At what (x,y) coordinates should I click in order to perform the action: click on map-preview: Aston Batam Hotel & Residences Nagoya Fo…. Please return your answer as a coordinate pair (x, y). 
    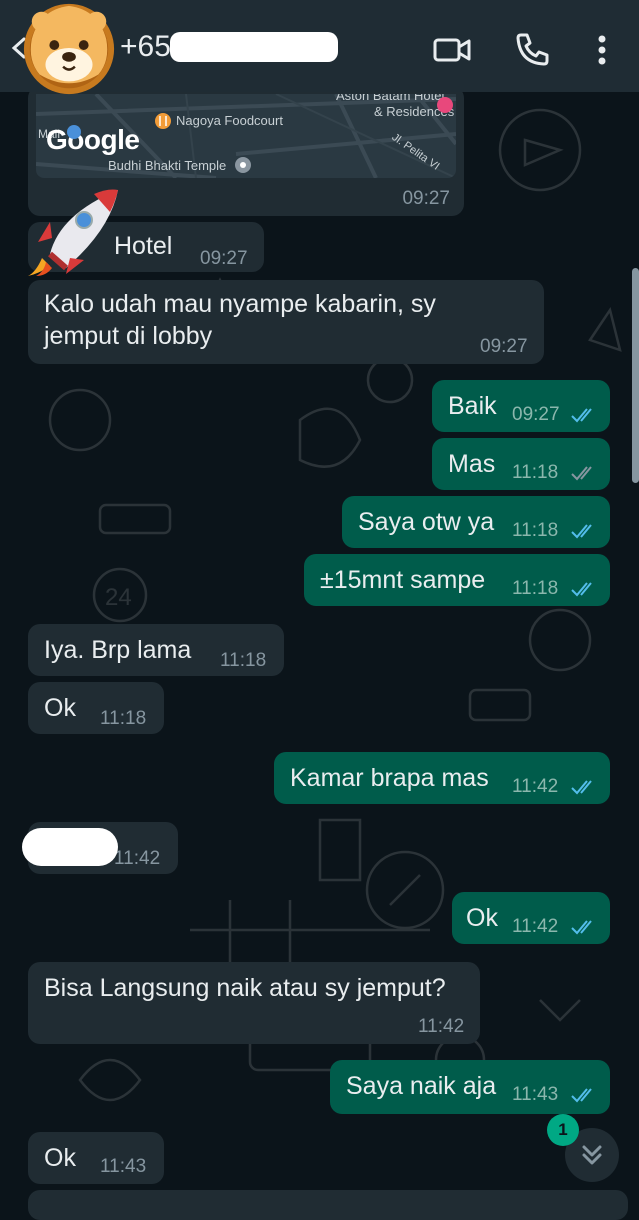
    Looking at the image, I should click on (246, 136).